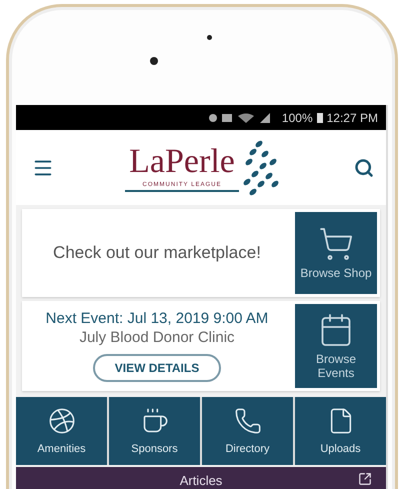 Image resolution: width=402 pixels, height=489 pixels. What do you see at coordinates (352, 117) in the screenshot?
I see `clock-text: 12:27 PM` at bounding box center [352, 117].